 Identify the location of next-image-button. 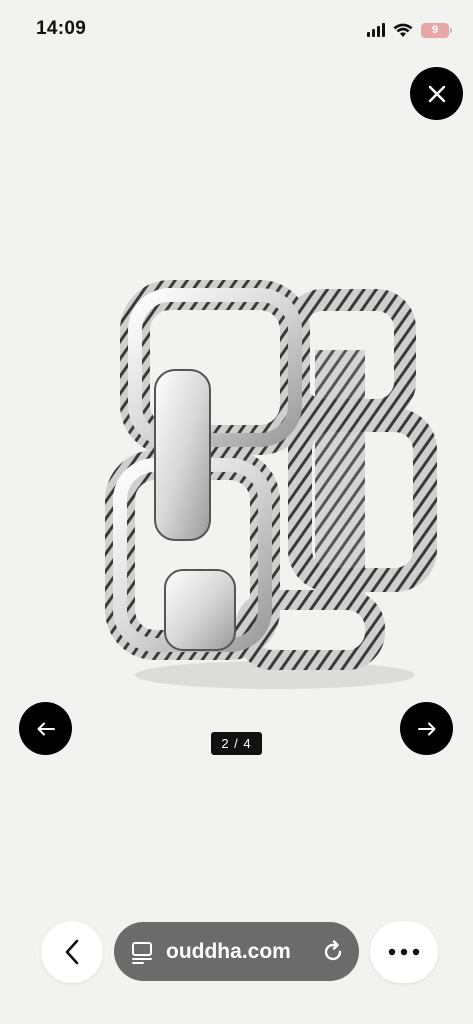
(426, 728).